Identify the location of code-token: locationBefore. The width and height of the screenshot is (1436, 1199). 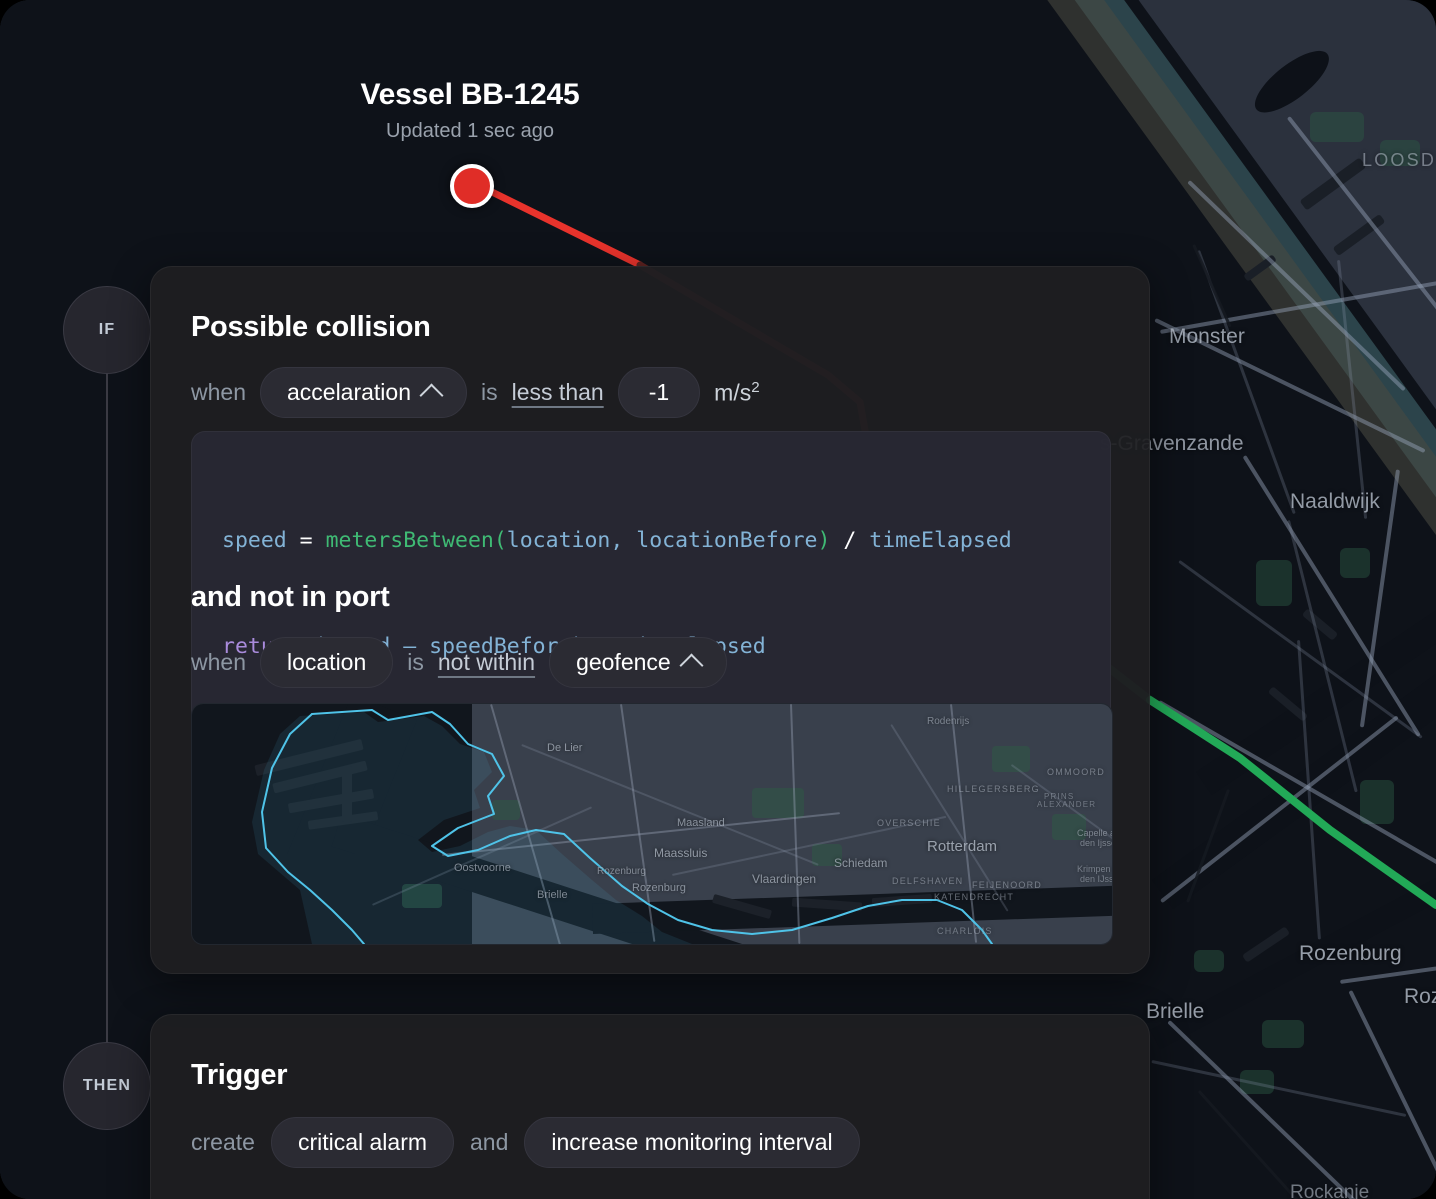
(727, 540).